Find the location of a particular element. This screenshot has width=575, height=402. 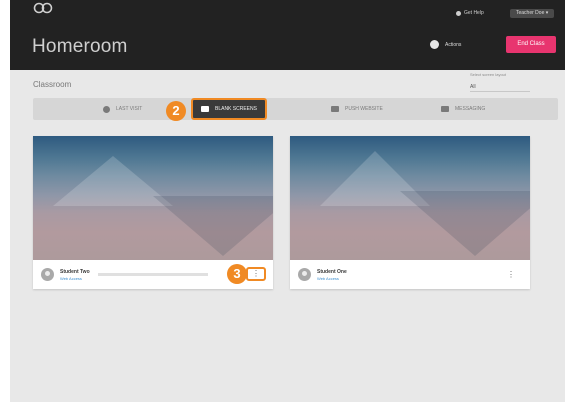

end-class-button: End Class is located at coordinates (531, 44).